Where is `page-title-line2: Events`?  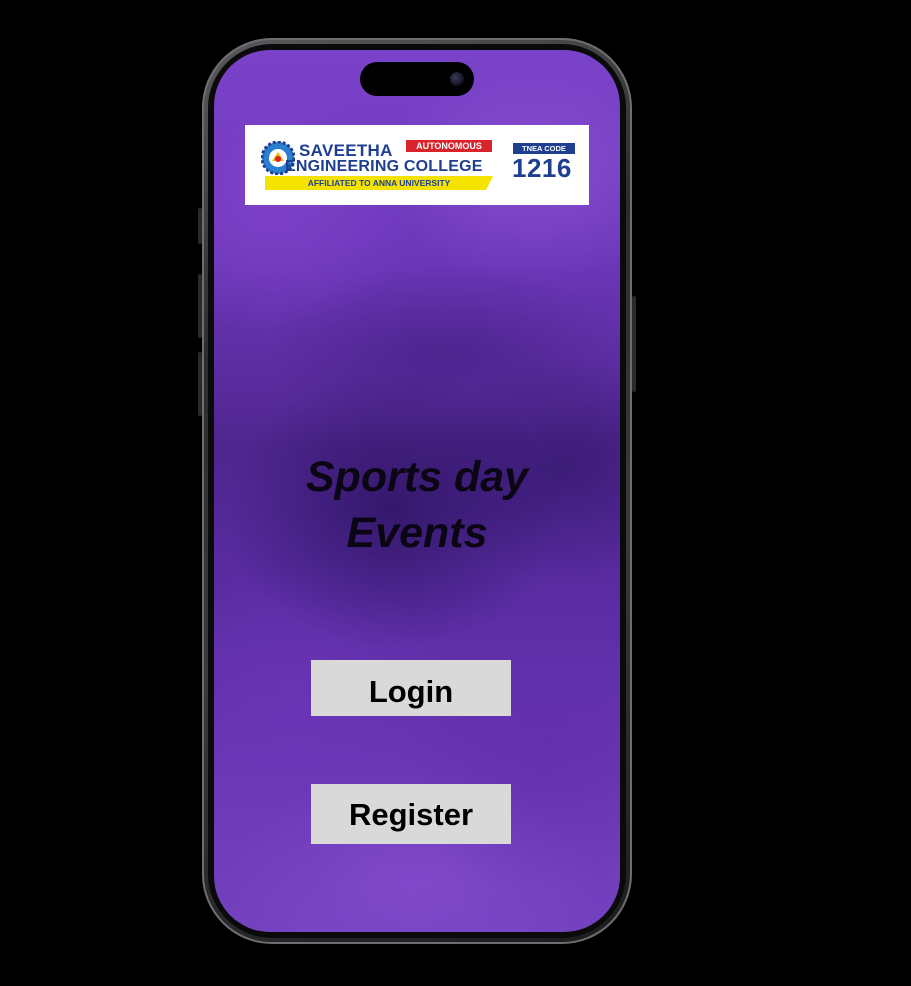 page-title-line2: Events is located at coordinates (417, 533).